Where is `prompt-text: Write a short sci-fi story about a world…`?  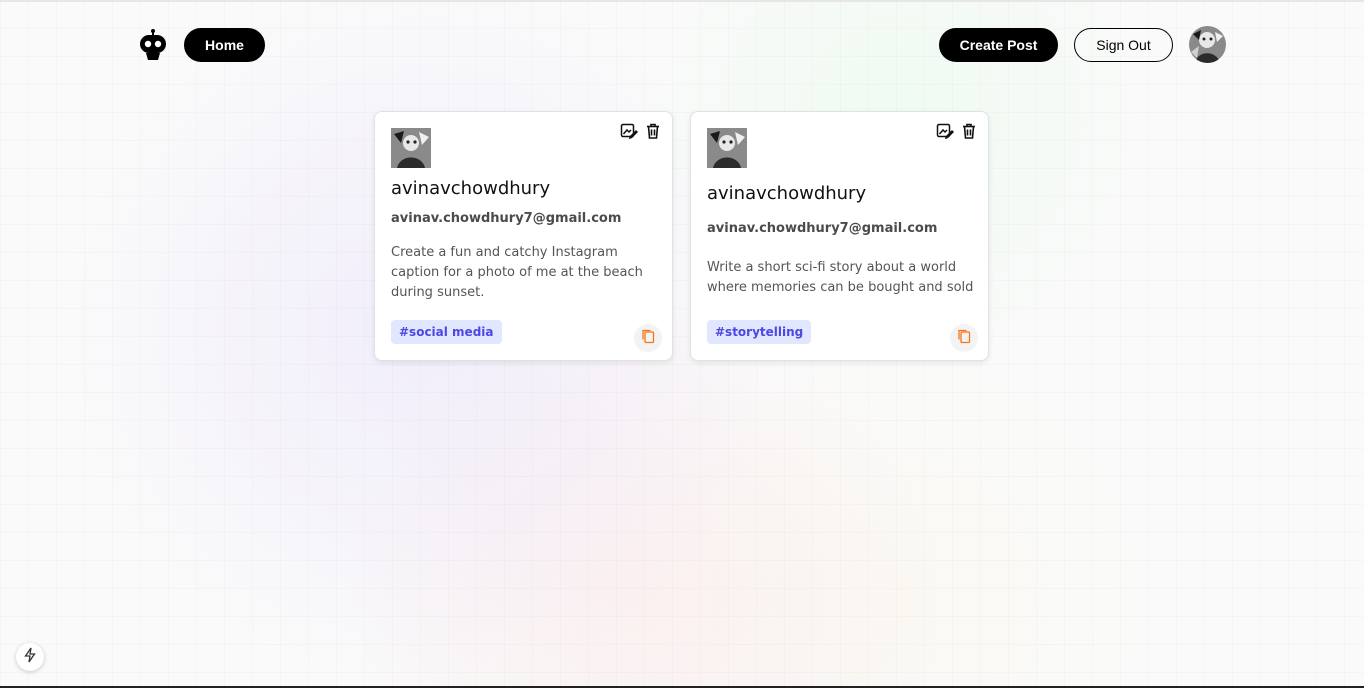
prompt-text: Write a short sci-fi story about a world… is located at coordinates (840, 277).